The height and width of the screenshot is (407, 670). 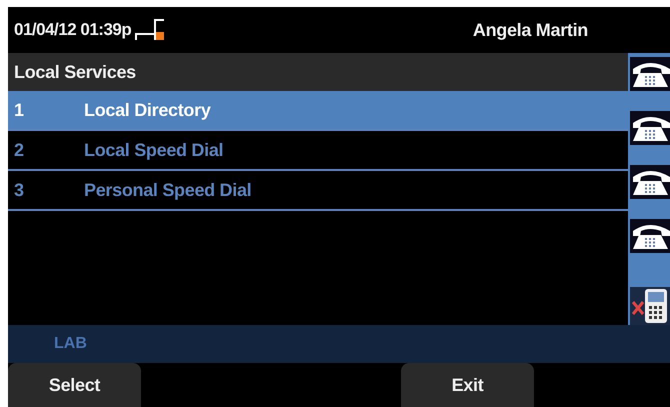 I want to click on softkey: Select, so click(x=74, y=385).